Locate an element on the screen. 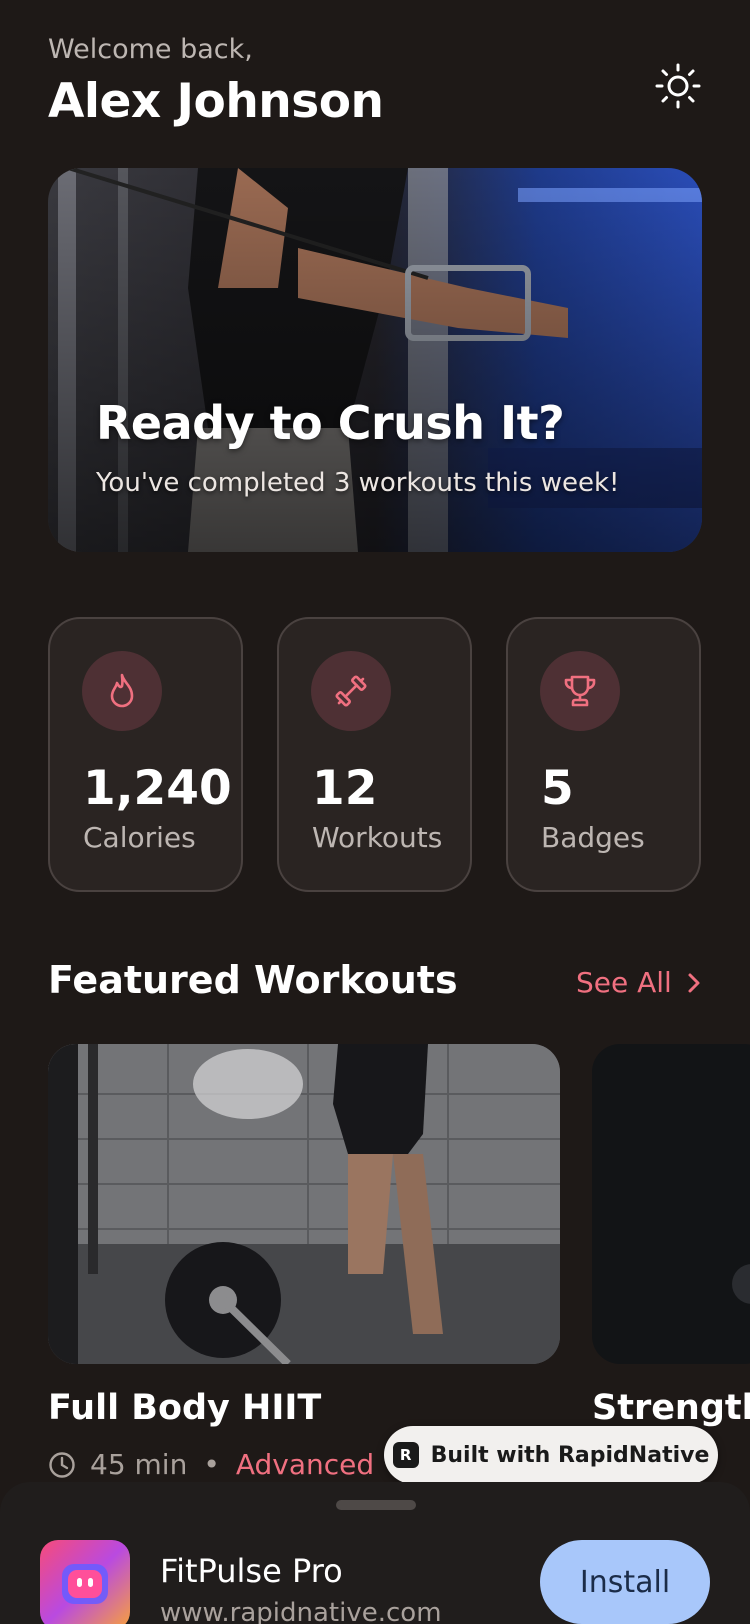 The image size is (750, 1624). app-icon is located at coordinates (85, 1582).